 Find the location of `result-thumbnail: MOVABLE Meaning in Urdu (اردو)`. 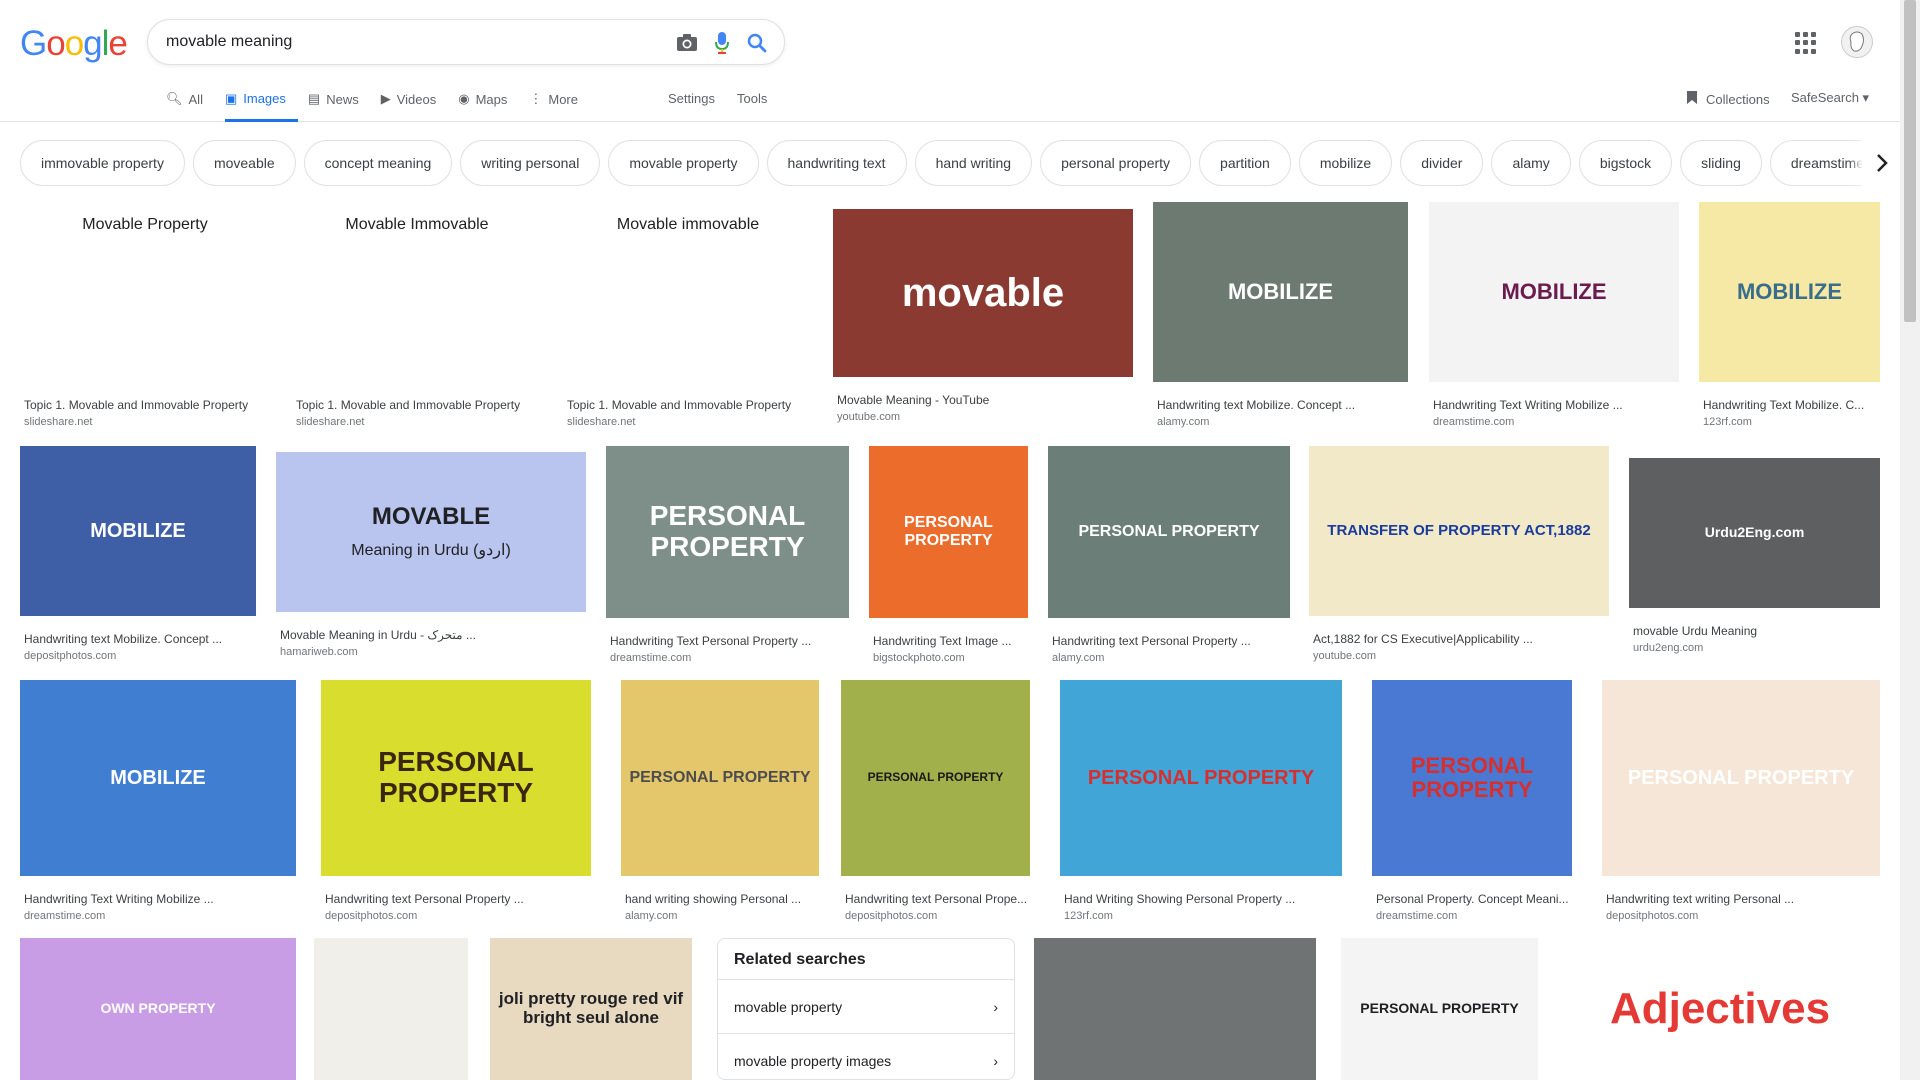

result-thumbnail: MOVABLE Meaning in Urdu (اردو) is located at coordinates (431, 532).